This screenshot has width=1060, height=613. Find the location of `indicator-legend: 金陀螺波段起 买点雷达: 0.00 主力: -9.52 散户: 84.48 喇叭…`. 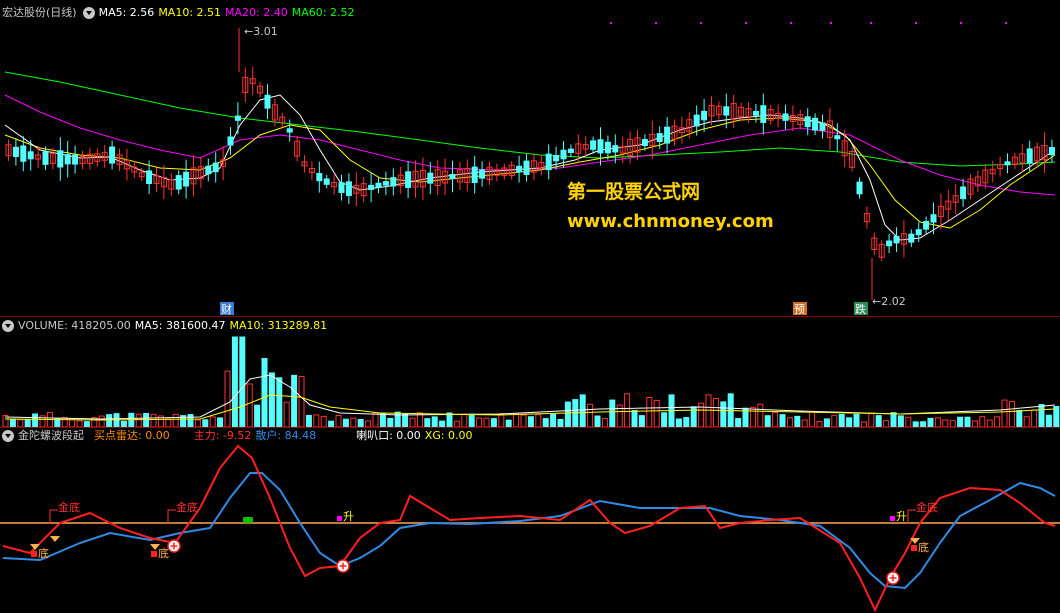

indicator-legend: 金陀螺波段起 买点雷达: 0.00 主力: -9.52 散户: 84.48 喇叭… is located at coordinates (238, 436).